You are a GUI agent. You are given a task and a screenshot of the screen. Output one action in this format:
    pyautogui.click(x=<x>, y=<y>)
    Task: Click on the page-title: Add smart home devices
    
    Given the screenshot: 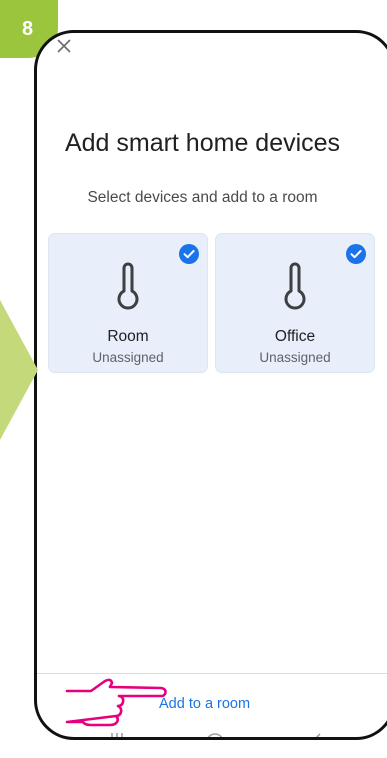 What is the action you would take?
    pyautogui.click(x=202, y=143)
    